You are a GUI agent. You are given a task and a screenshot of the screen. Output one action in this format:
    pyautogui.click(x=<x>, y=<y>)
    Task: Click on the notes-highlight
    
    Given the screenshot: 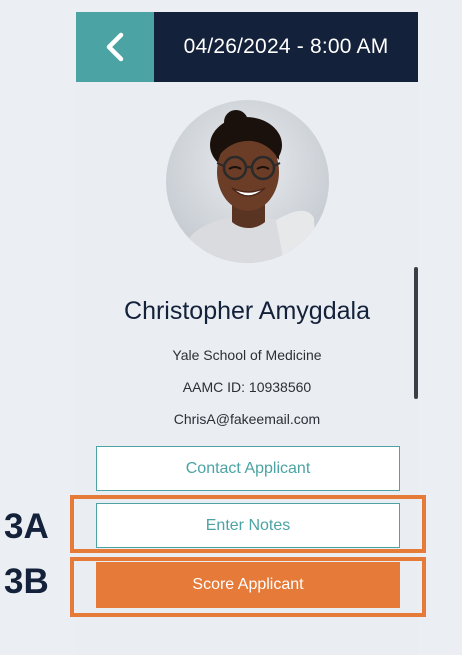 What is the action you would take?
    pyautogui.click(x=248, y=524)
    